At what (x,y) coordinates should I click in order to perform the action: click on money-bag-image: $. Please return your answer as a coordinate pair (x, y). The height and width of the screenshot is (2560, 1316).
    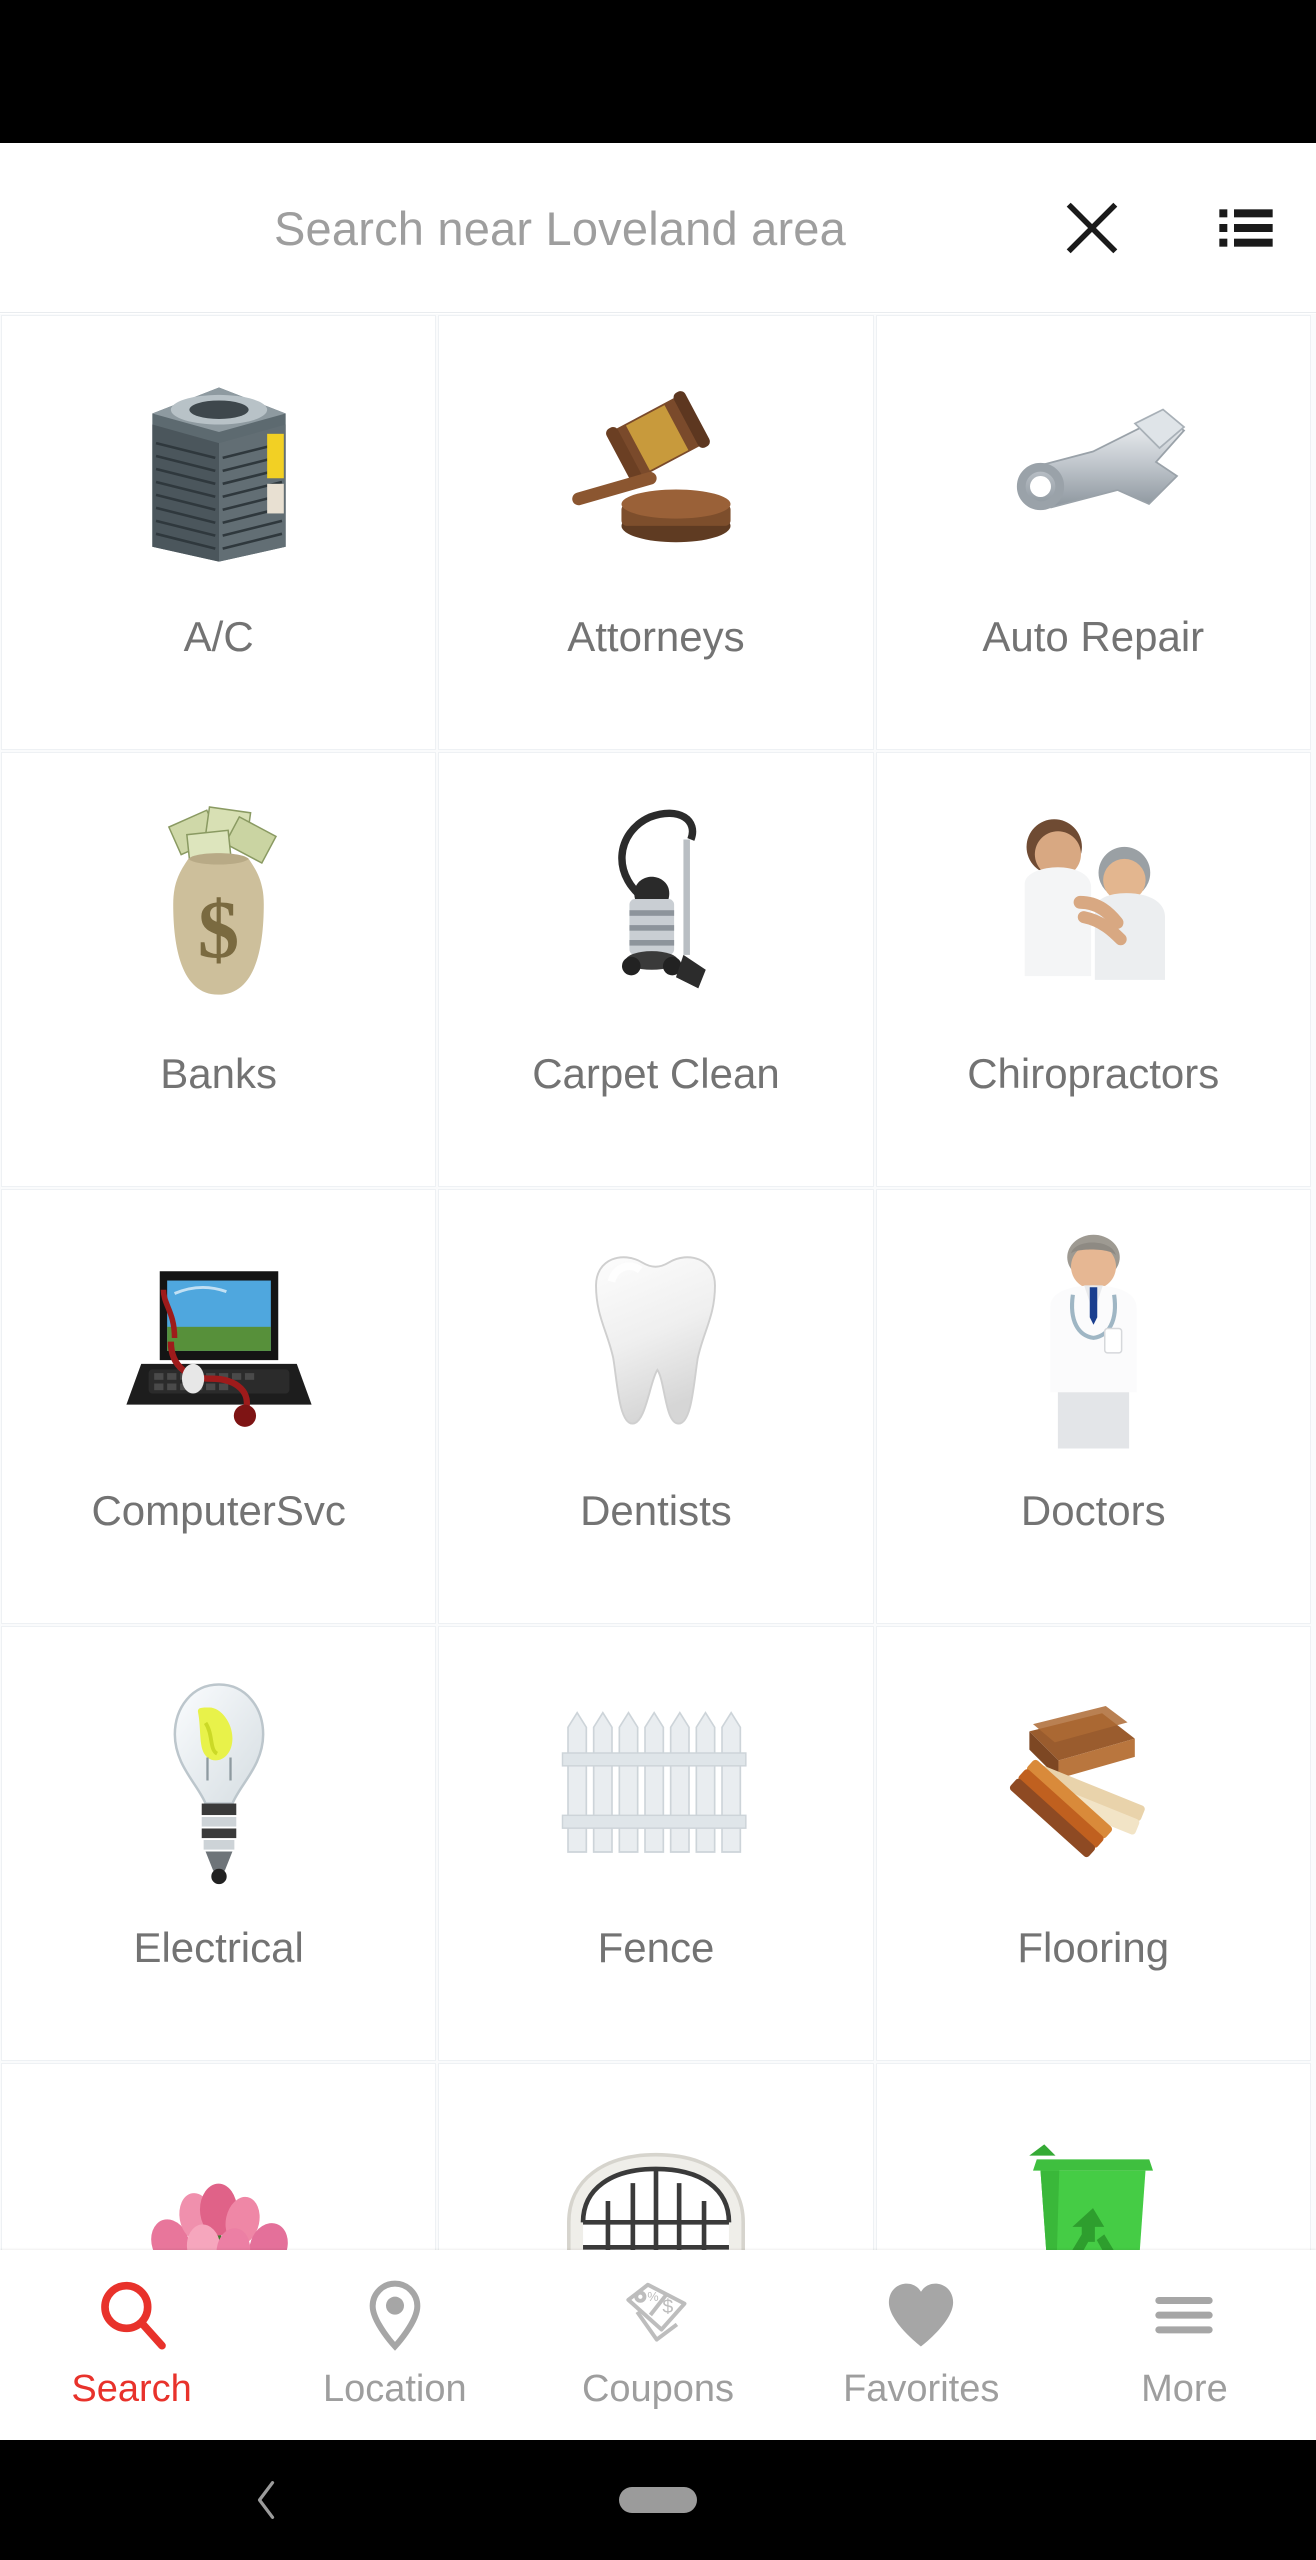
    Looking at the image, I should click on (218, 903).